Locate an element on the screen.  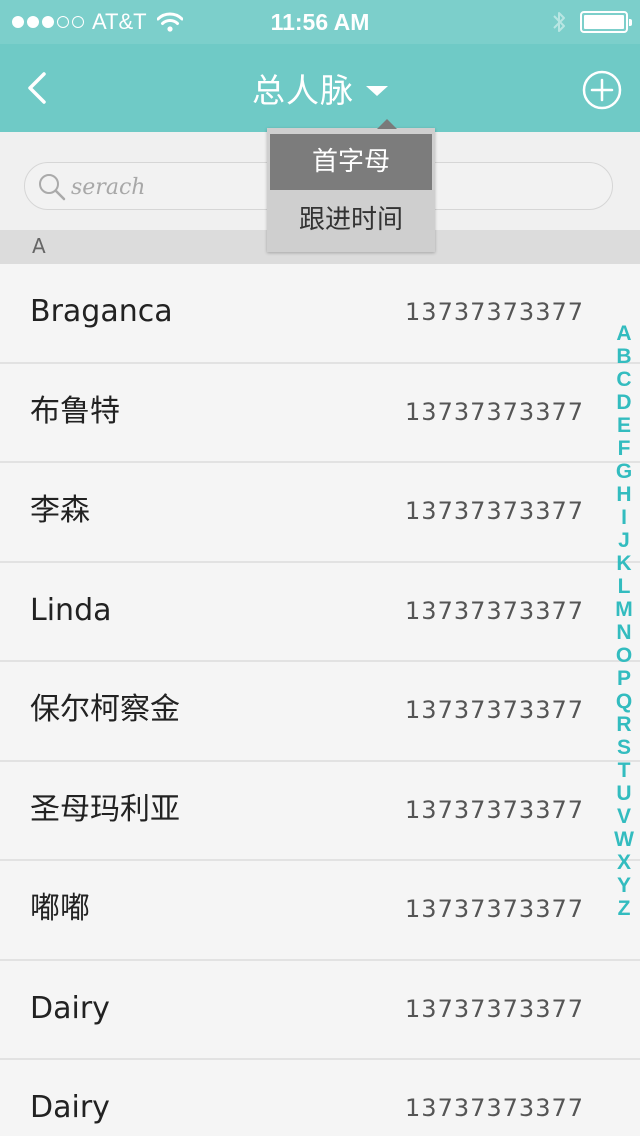
plus-circle-icon is located at coordinates (602, 90).